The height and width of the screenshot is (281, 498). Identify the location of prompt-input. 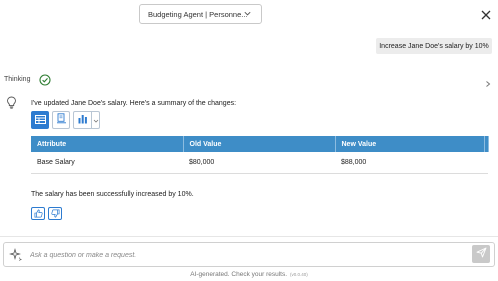
(245, 255).